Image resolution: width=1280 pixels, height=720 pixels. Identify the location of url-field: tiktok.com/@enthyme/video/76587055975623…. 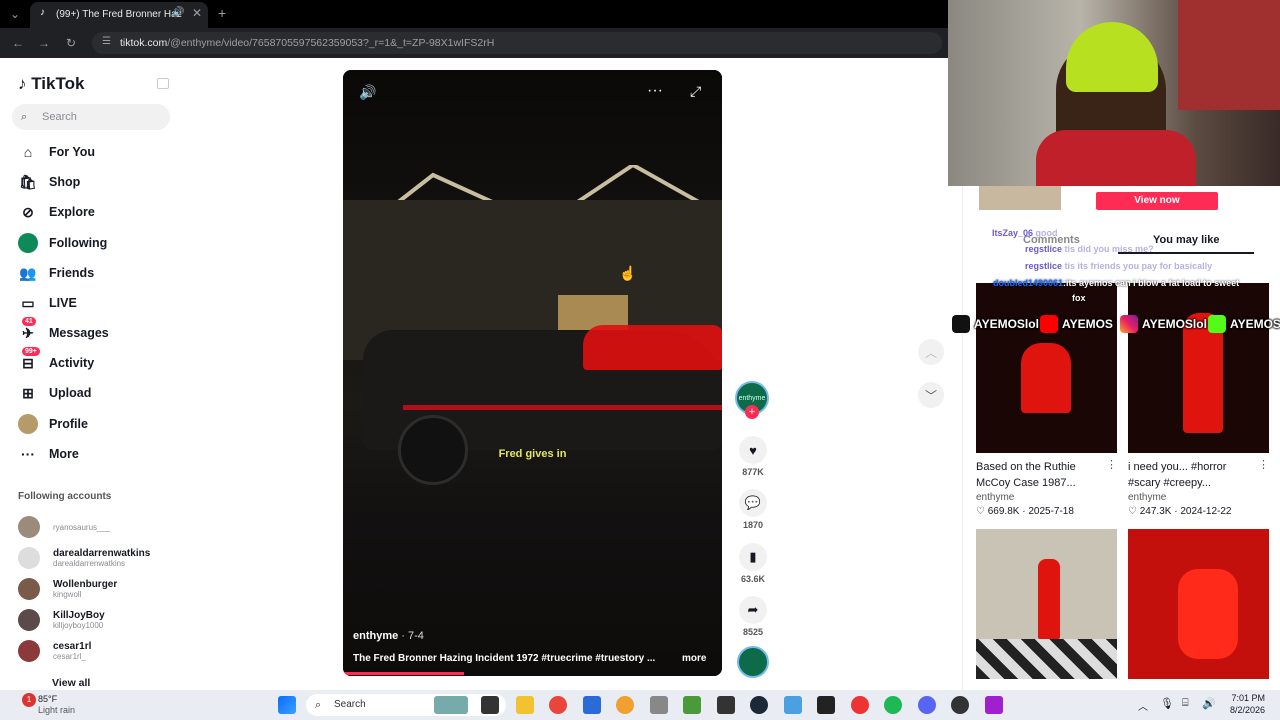
(517, 43).